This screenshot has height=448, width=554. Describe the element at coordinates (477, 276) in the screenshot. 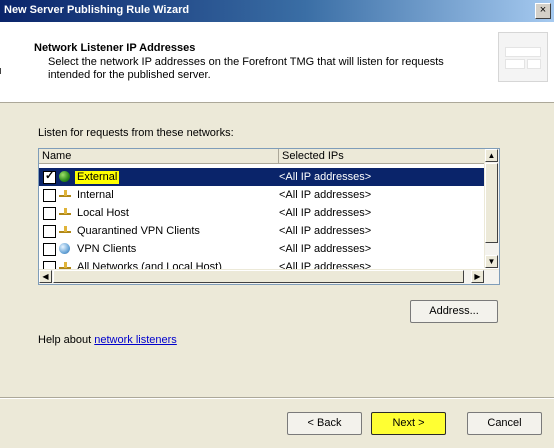

I see `scroll-right-button: ▶` at that location.